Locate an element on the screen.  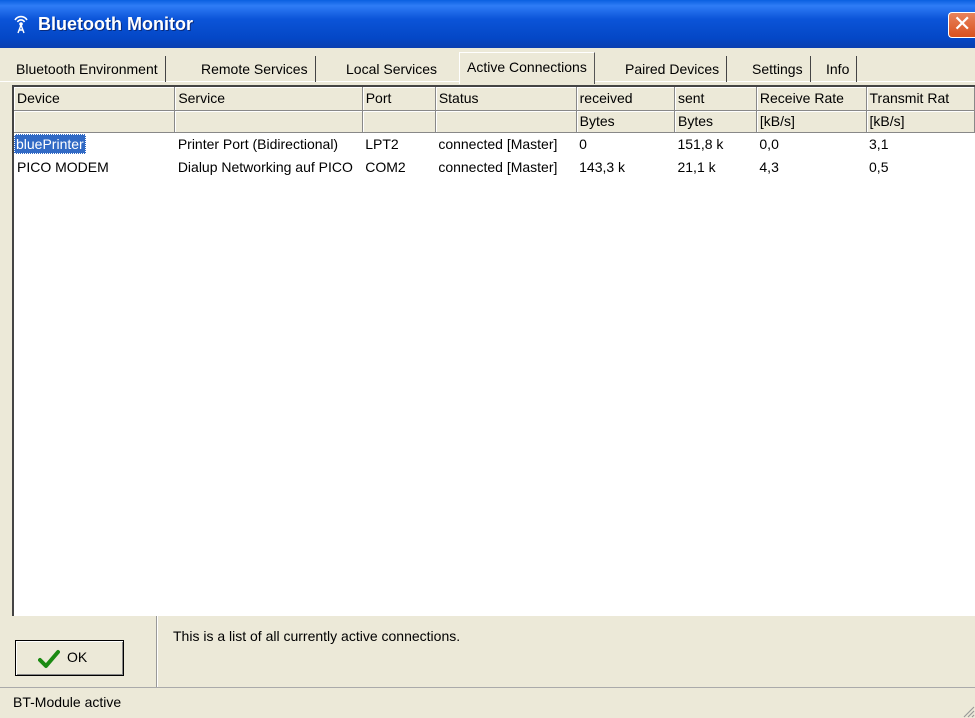
cell-device: PICO MODEM is located at coordinates (94, 166).